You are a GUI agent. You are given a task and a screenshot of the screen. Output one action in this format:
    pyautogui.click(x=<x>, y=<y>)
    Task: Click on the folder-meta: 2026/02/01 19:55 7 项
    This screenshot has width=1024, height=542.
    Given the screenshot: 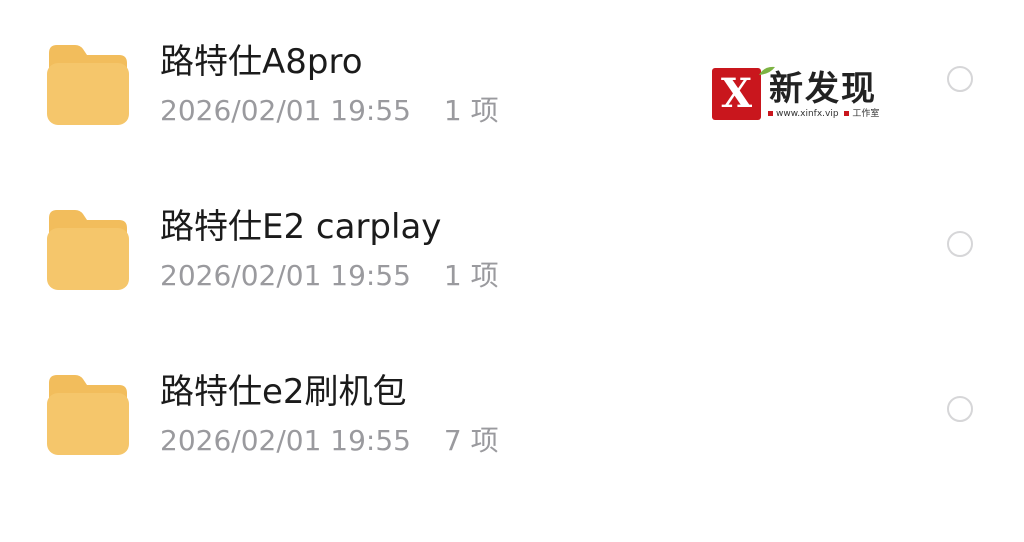 What is the action you would take?
    pyautogui.click(x=329, y=441)
    